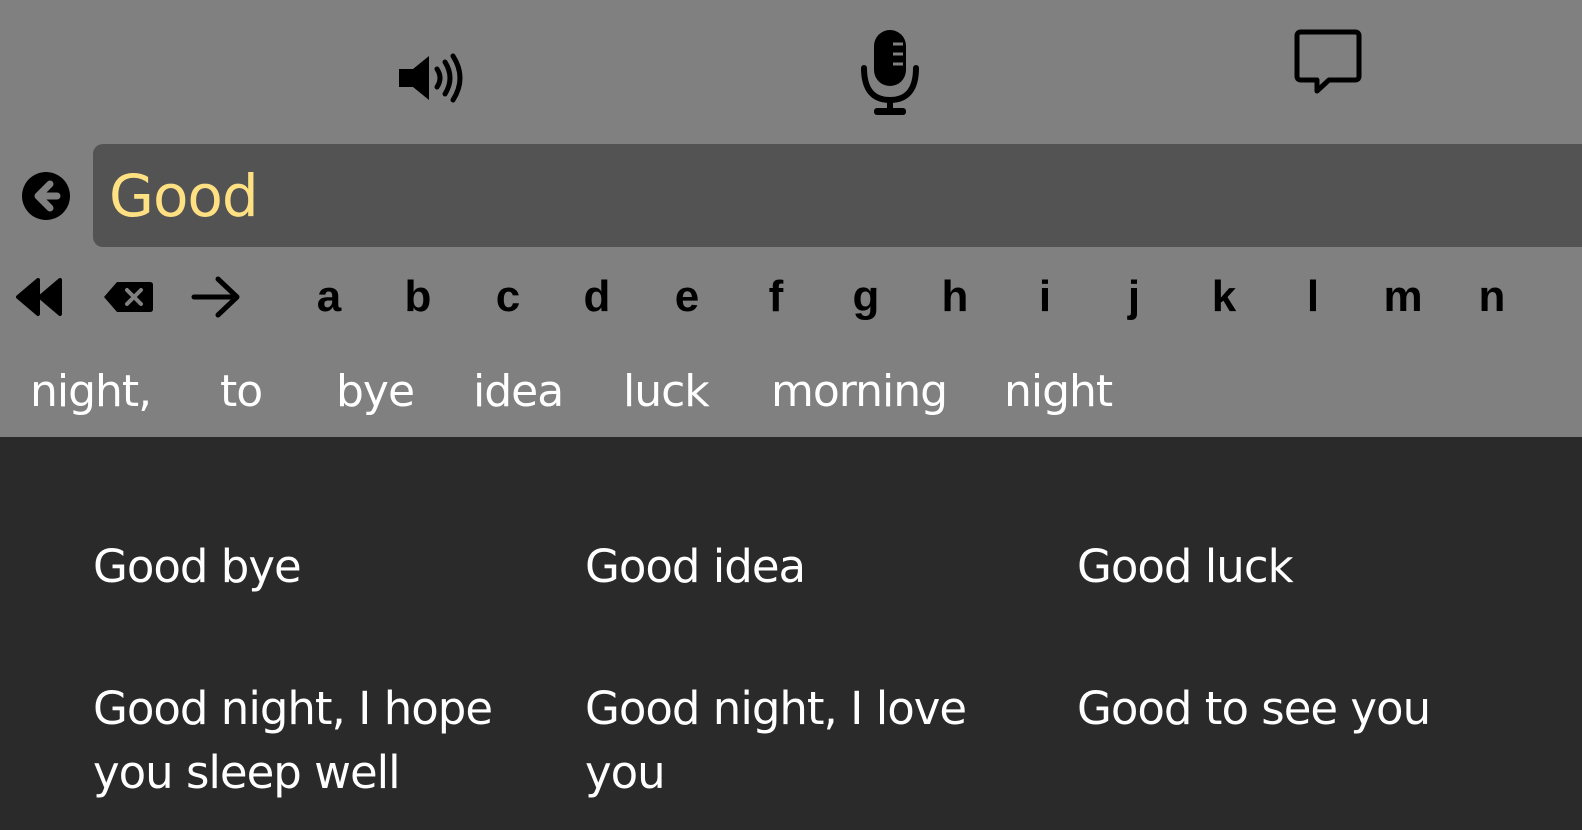 This screenshot has width=1582, height=830. I want to click on suggestion-word: idea, so click(518, 391).